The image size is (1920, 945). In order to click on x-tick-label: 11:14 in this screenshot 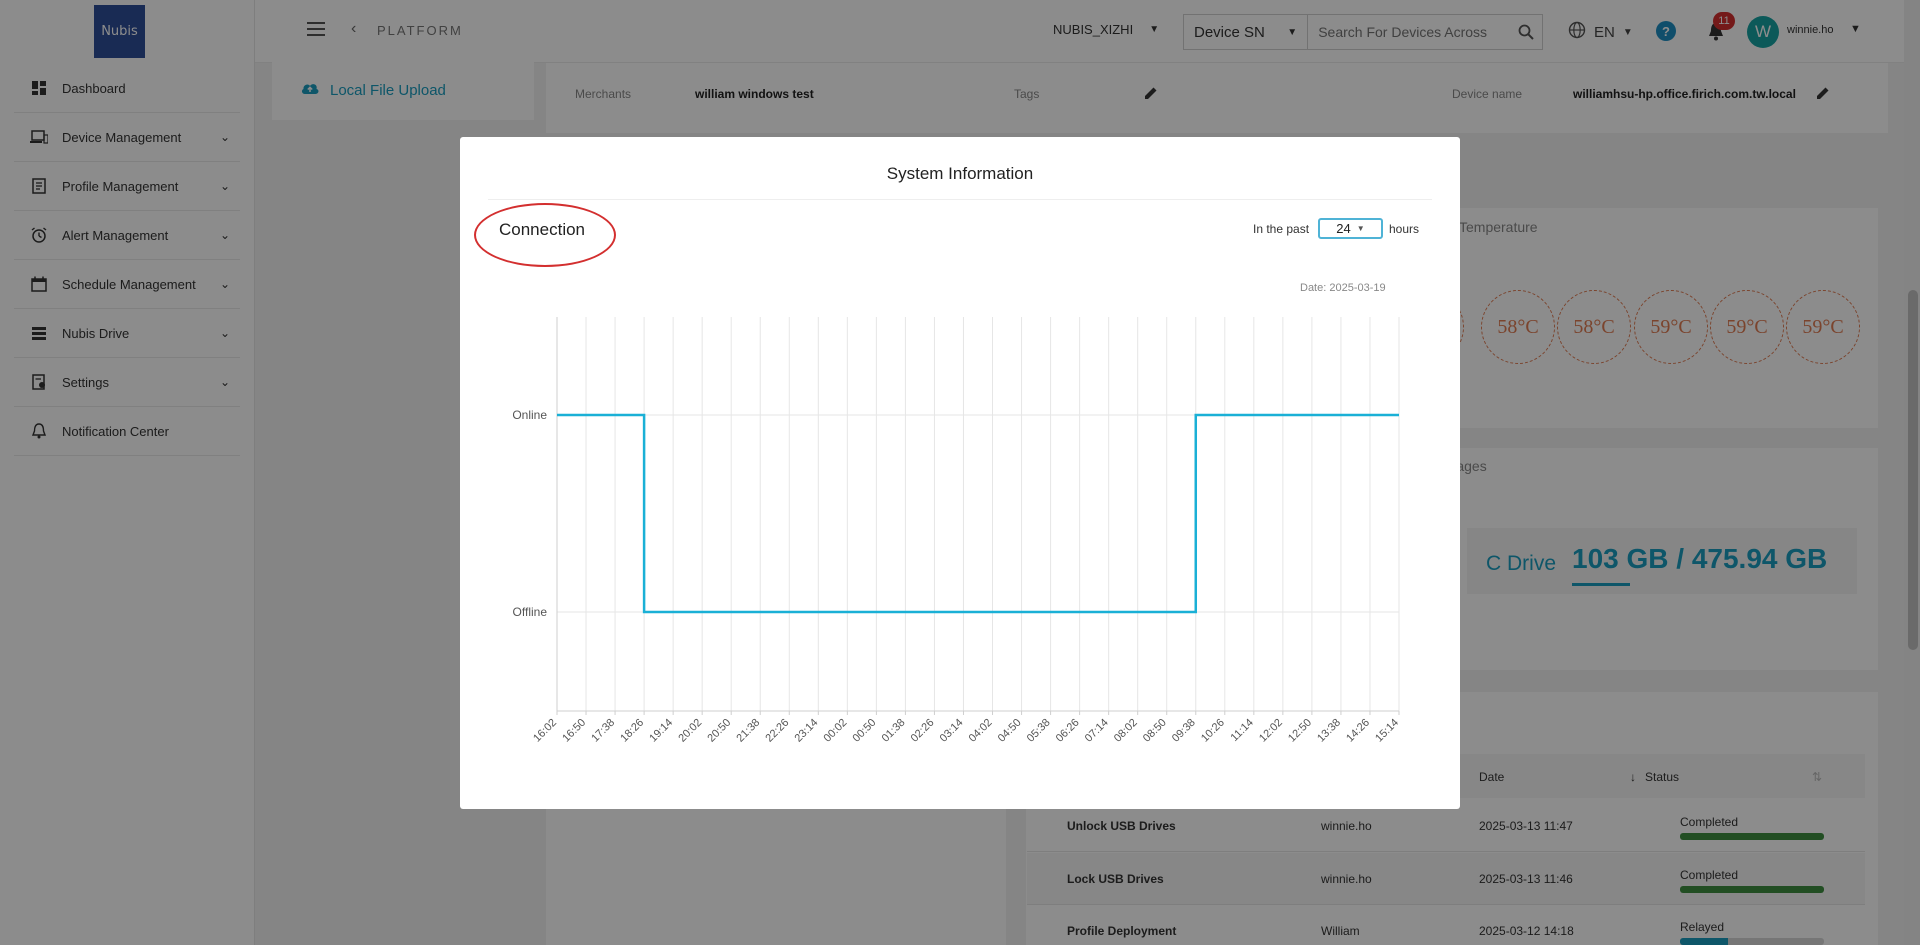, I will do `click(1242, 730)`.